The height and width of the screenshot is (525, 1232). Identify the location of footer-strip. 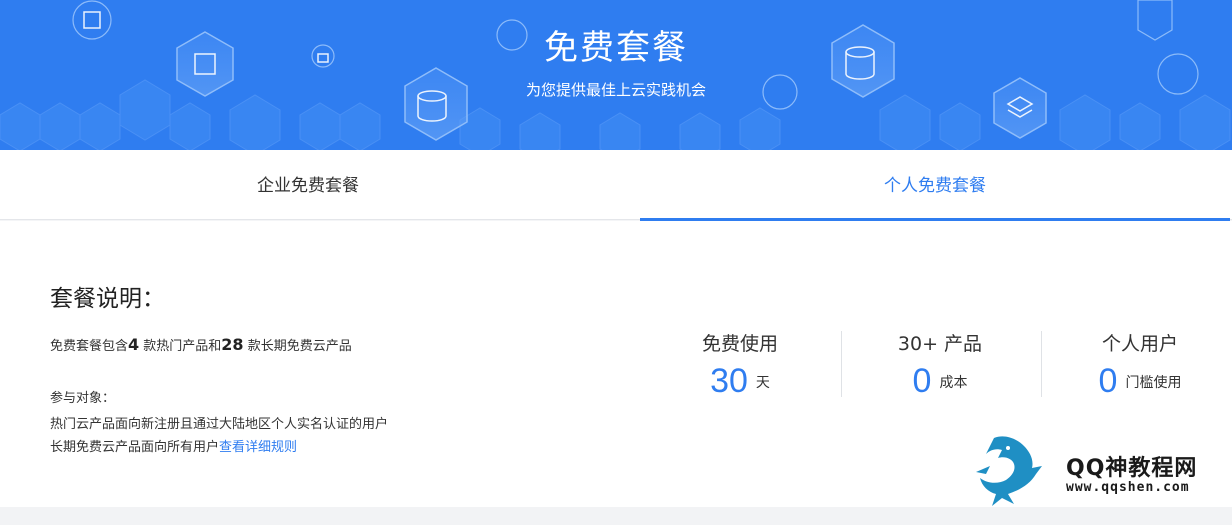
(616, 516).